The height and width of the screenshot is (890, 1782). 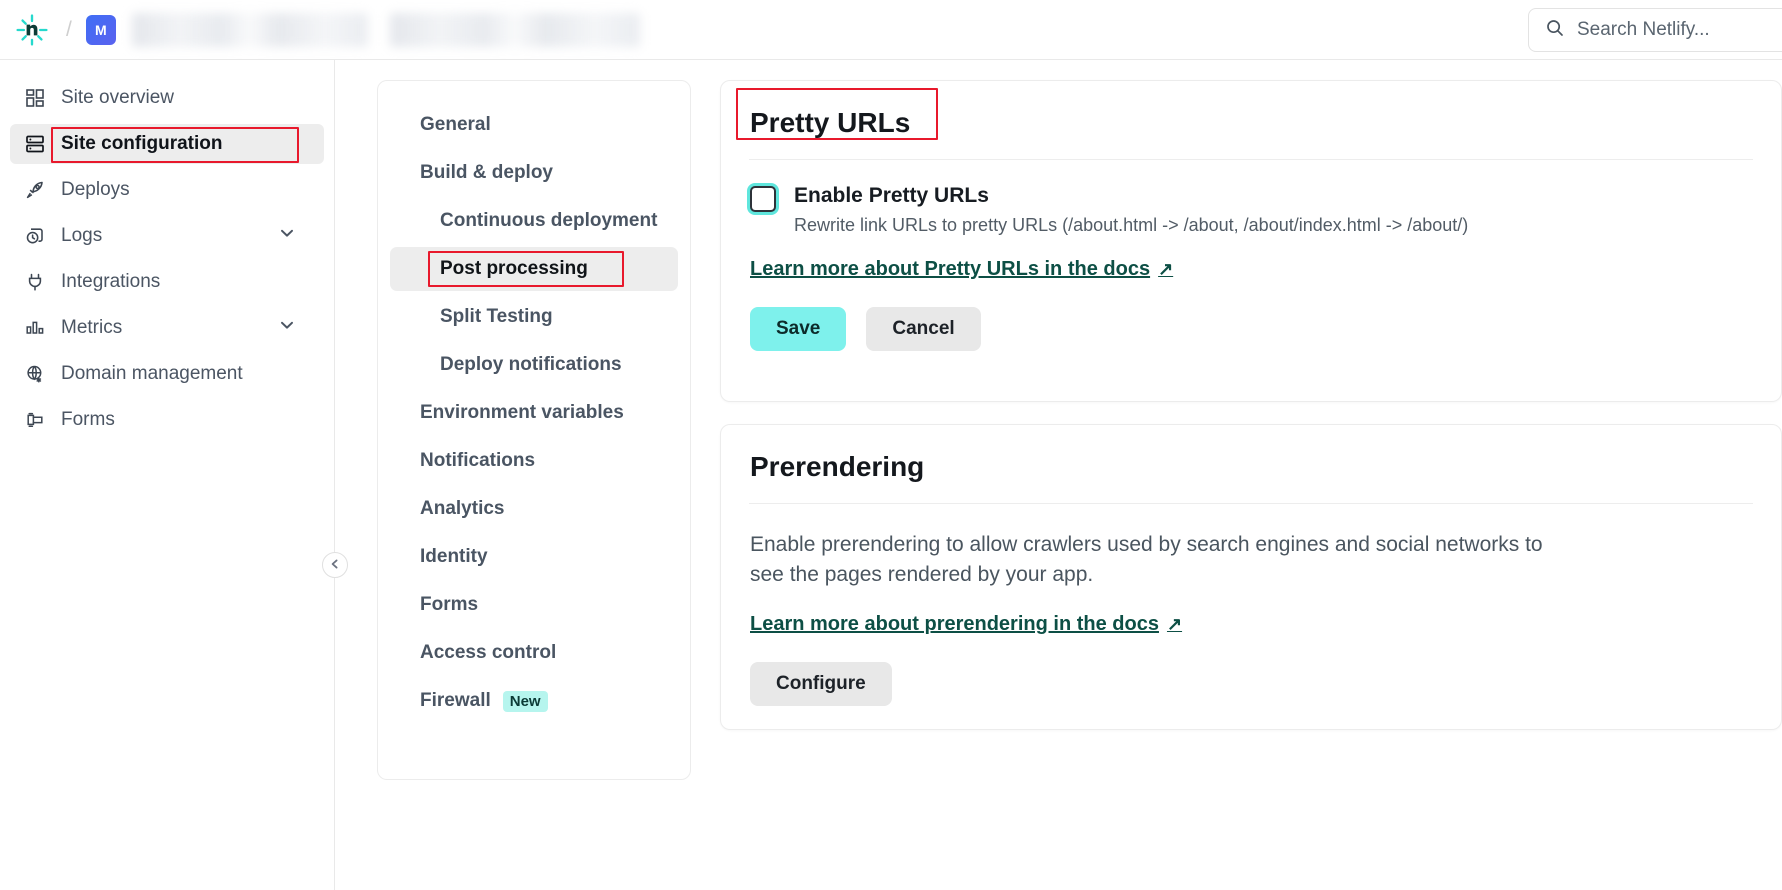 What do you see at coordinates (923, 329) in the screenshot?
I see `cancel-button: Cancel` at bounding box center [923, 329].